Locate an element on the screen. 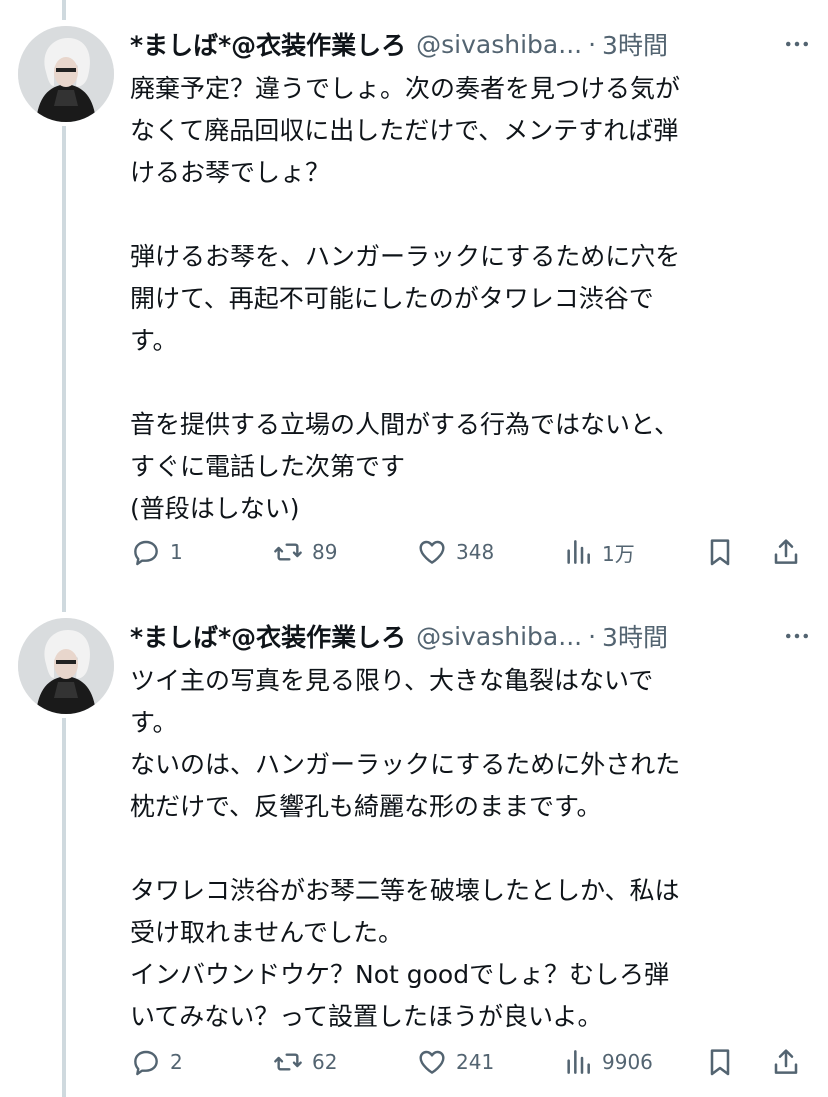 The width and height of the screenshot is (828, 1097). like-button: 241 is located at coordinates (455, 1062).